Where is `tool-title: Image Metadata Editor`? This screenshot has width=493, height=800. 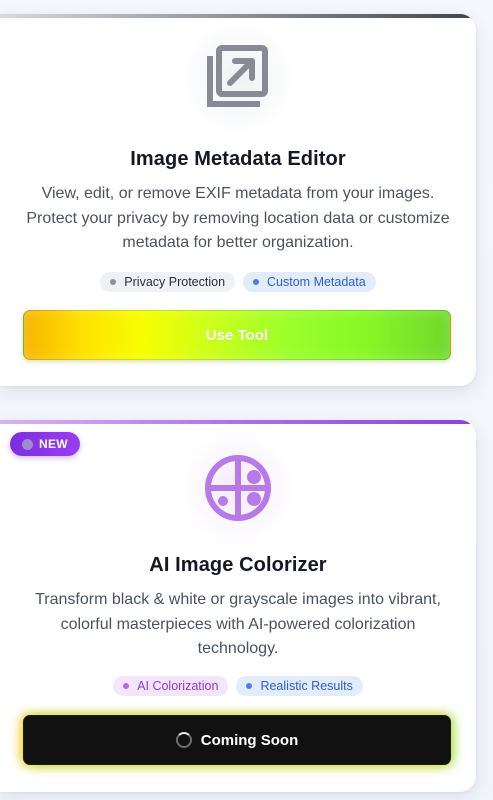 tool-title: Image Metadata Editor is located at coordinates (238, 159).